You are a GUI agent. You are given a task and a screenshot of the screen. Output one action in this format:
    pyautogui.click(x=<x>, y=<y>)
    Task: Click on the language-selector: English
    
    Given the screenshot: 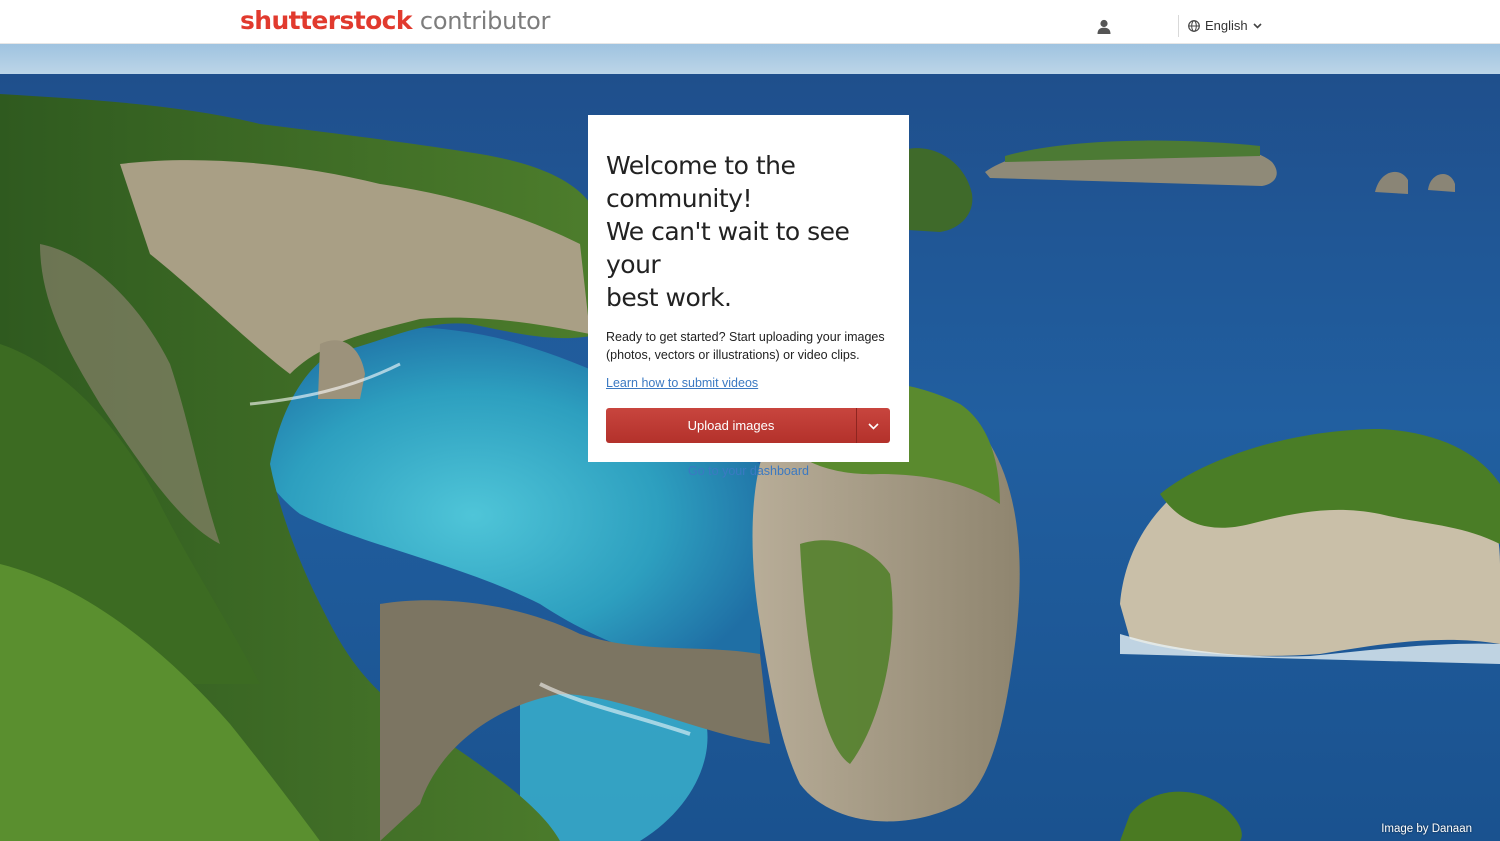 What is the action you would take?
    pyautogui.click(x=1225, y=25)
    